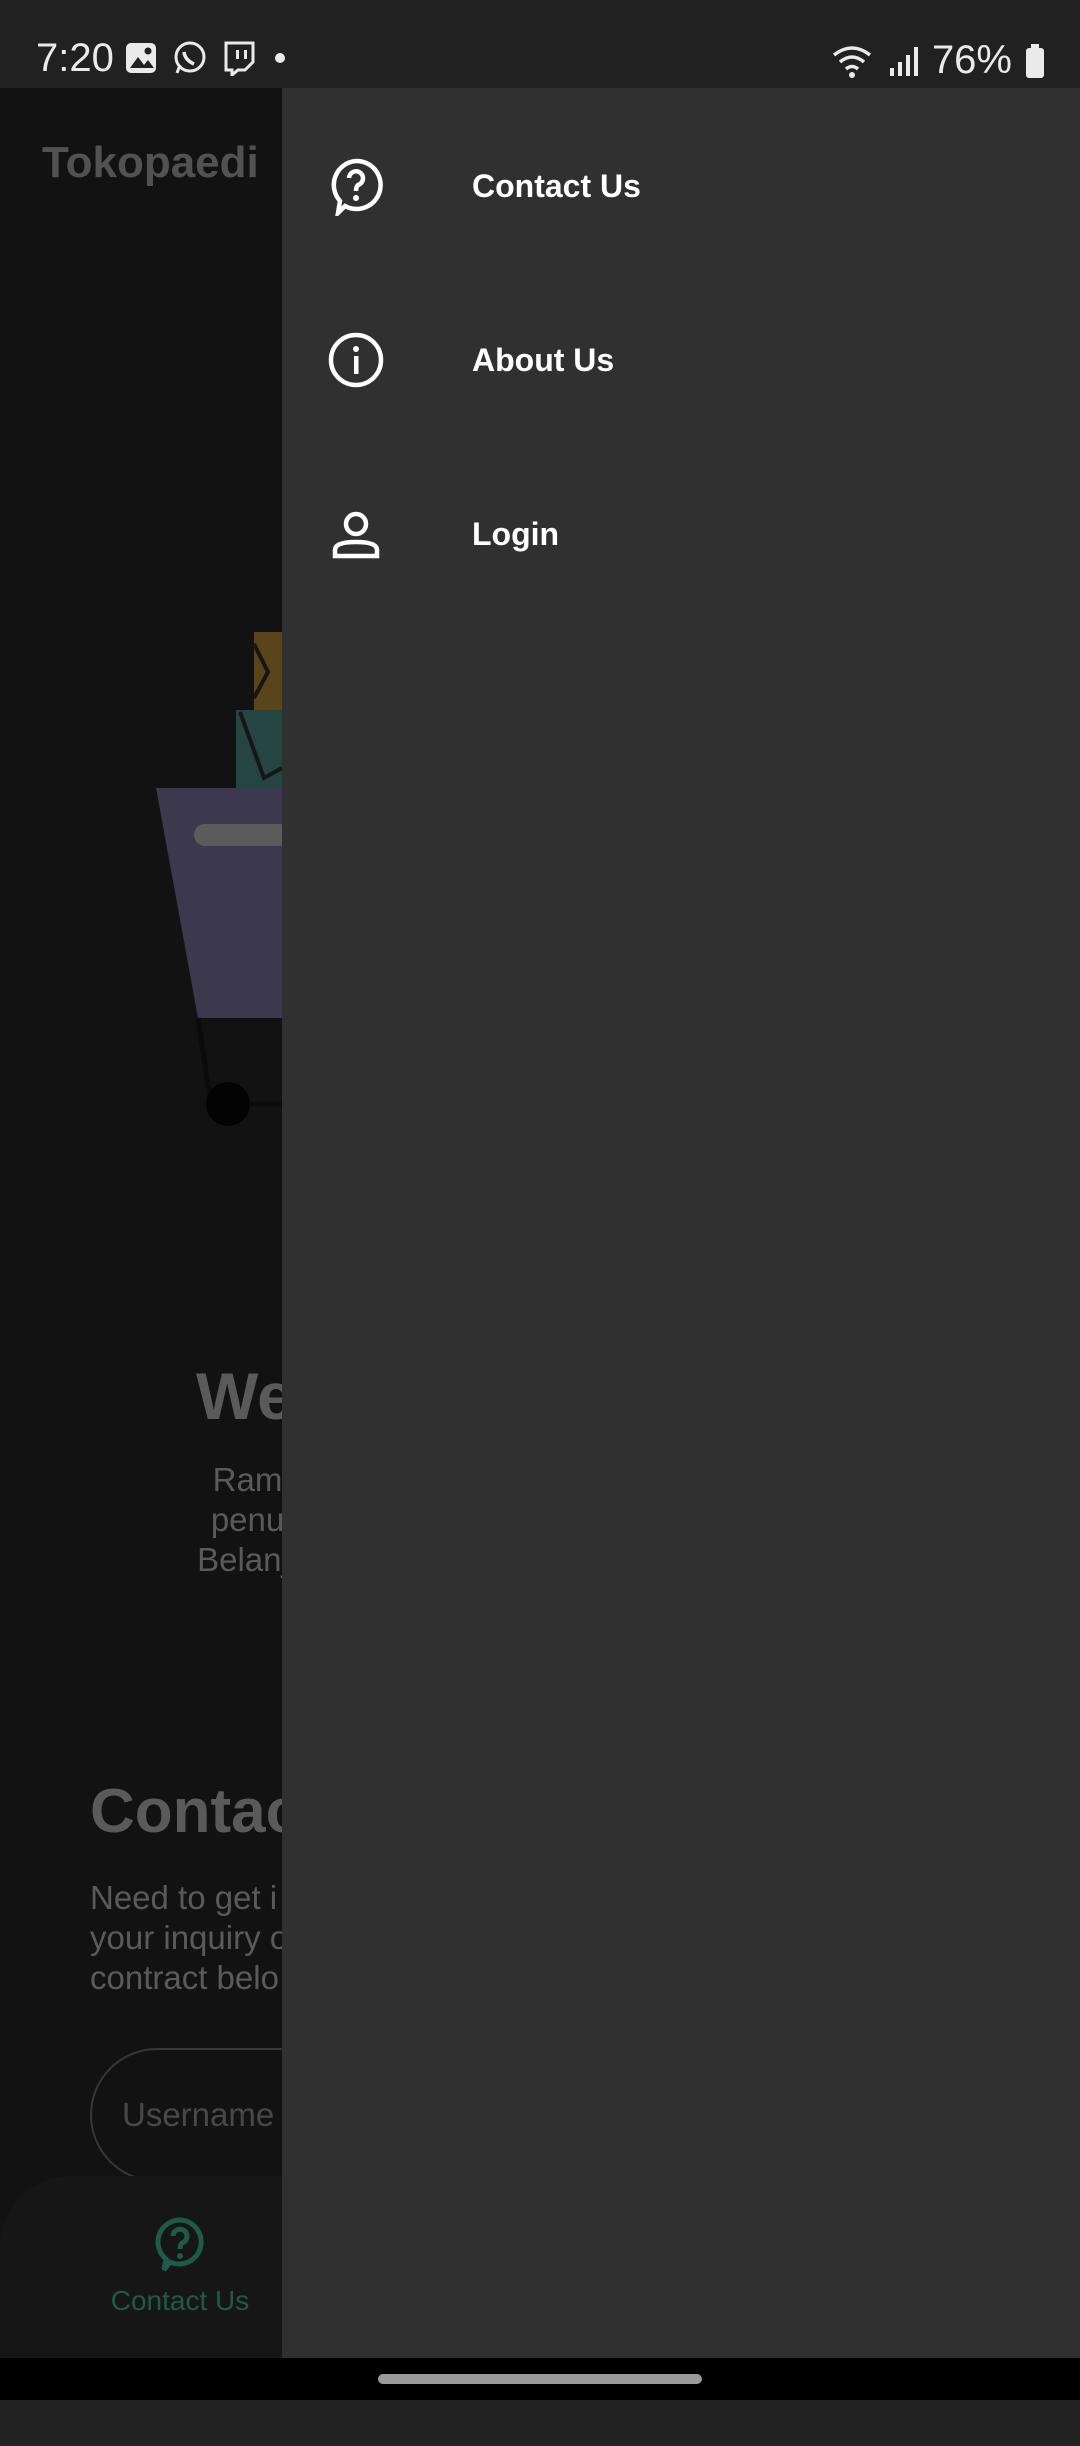 The image size is (1080, 2446). What do you see at coordinates (681, 534) in the screenshot?
I see `drawer-item-login: Login` at bounding box center [681, 534].